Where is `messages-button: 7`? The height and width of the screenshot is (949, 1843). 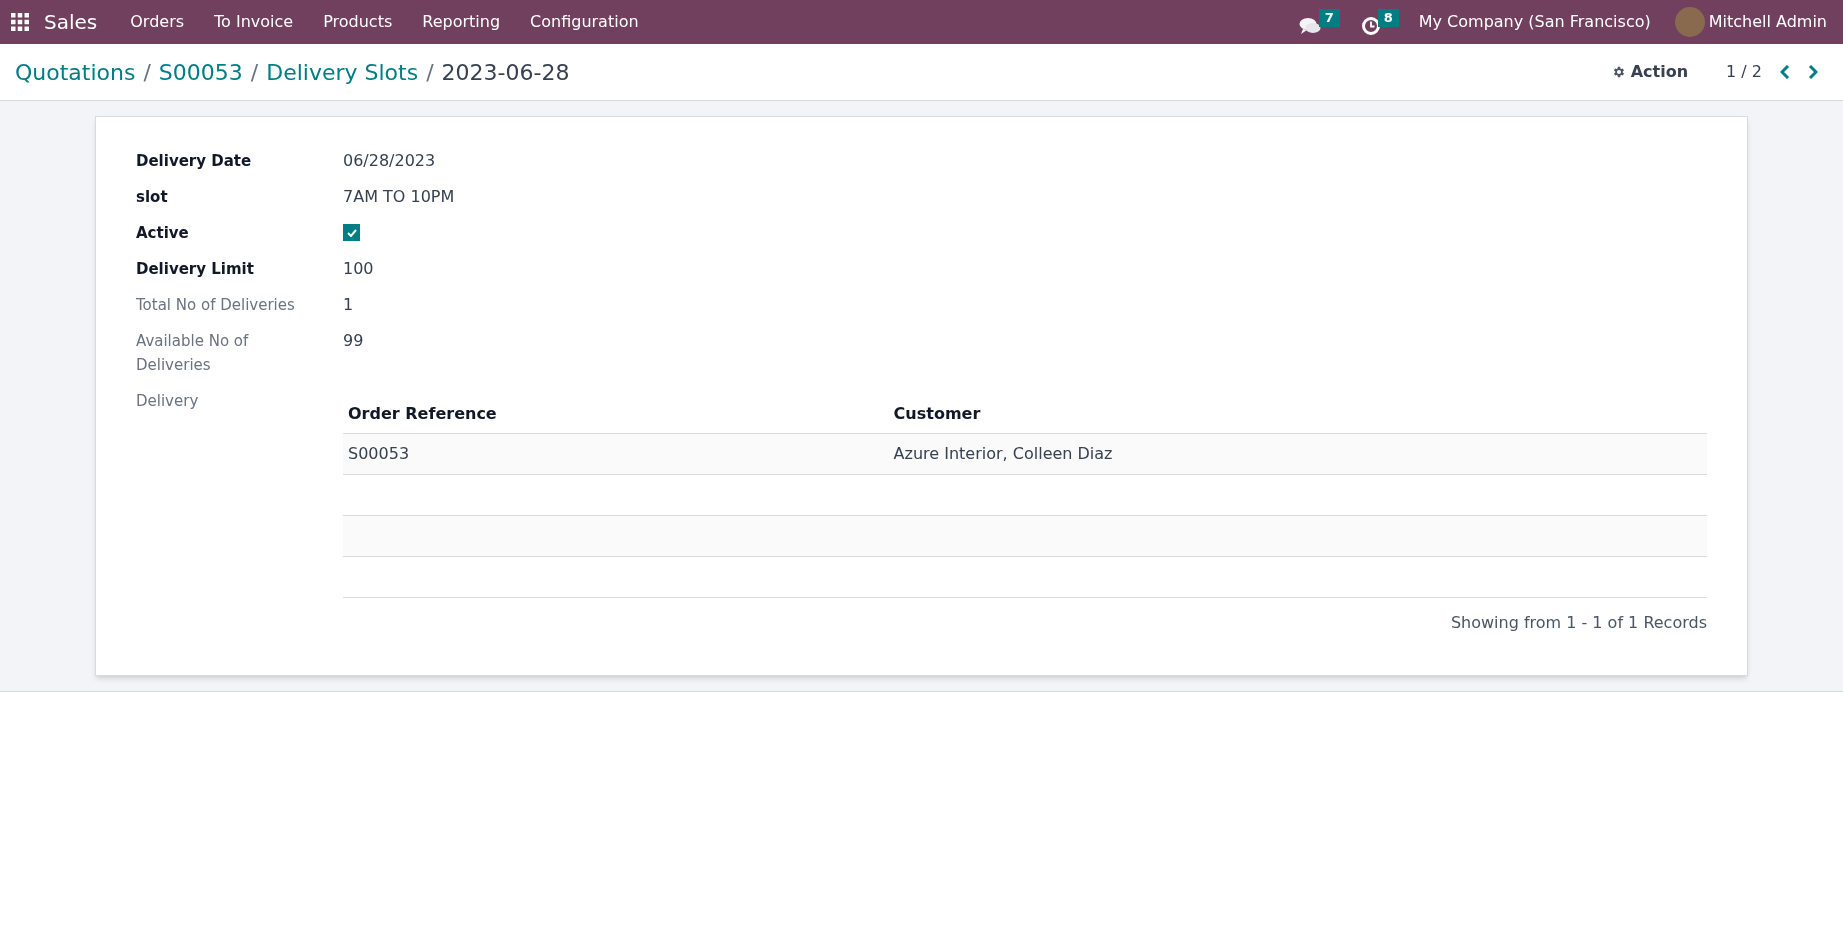 messages-button: 7 is located at coordinates (1319, 22).